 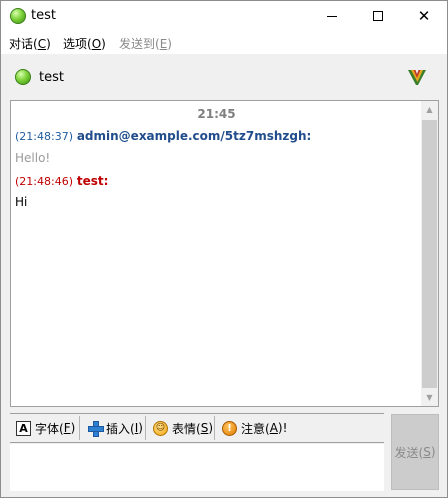 What do you see at coordinates (160, 428) in the screenshot?
I see `smiley-icon: ☺` at bounding box center [160, 428].